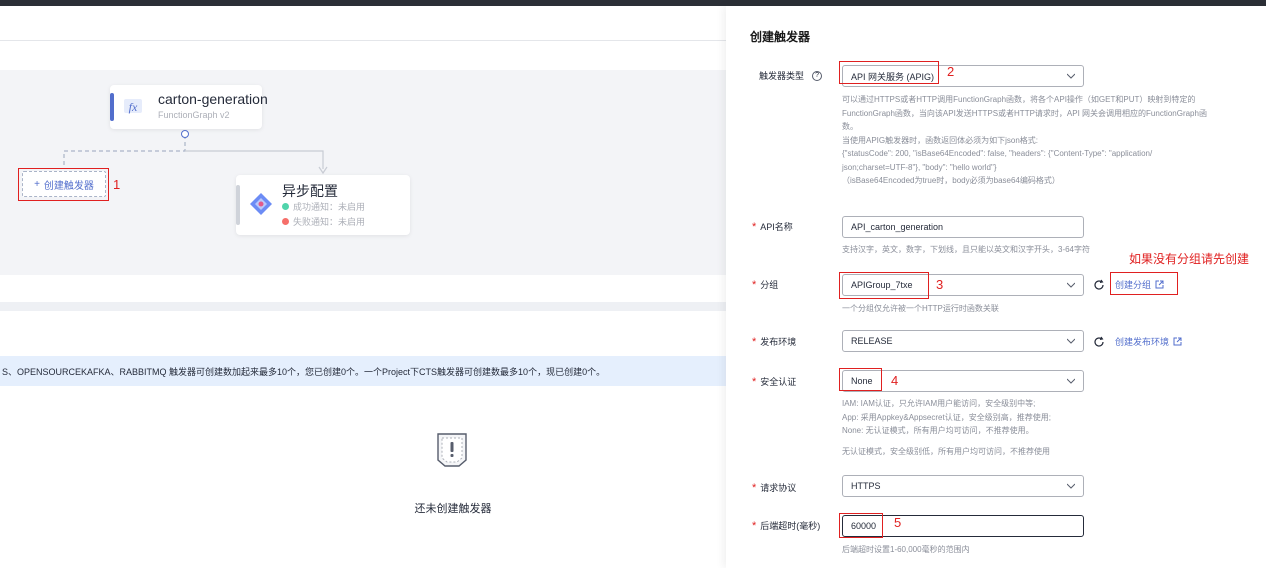 The height and width of the screenshot is (568, 1266). Describe the element at coordinates (940, 140) in the screenshot. I see `description-line: 当使用APIG触发器时，函数返回体必须为如下json格式:` at that location.